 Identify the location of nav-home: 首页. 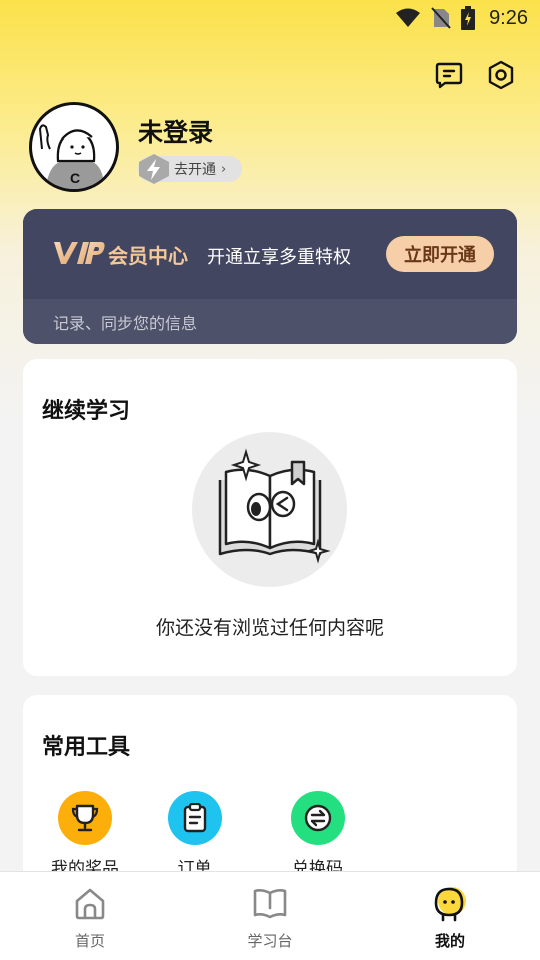
(90, 916).